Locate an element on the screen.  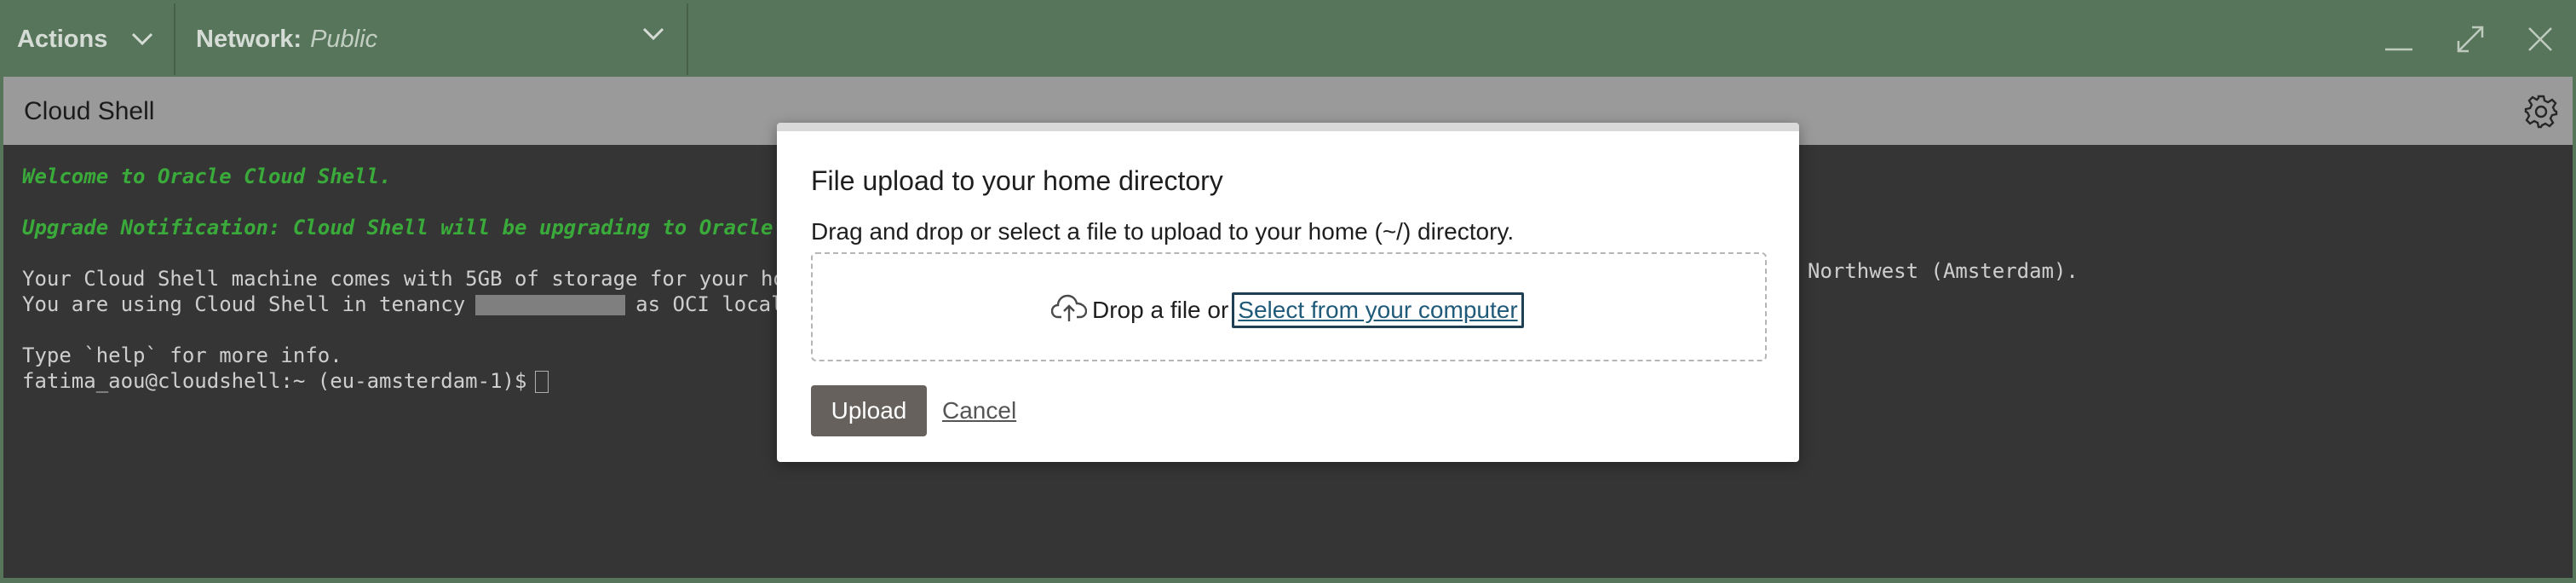
cloud-upload-icon is located at coordinates (1071, 310).